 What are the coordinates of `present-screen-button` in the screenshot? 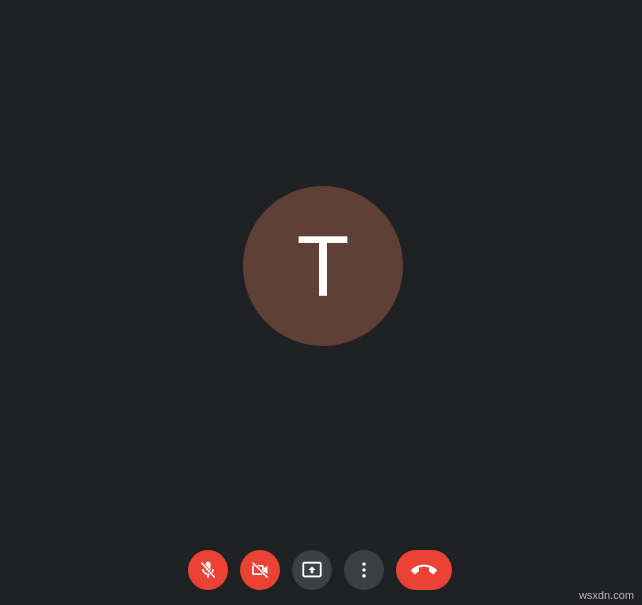 It's located at (312, 570).